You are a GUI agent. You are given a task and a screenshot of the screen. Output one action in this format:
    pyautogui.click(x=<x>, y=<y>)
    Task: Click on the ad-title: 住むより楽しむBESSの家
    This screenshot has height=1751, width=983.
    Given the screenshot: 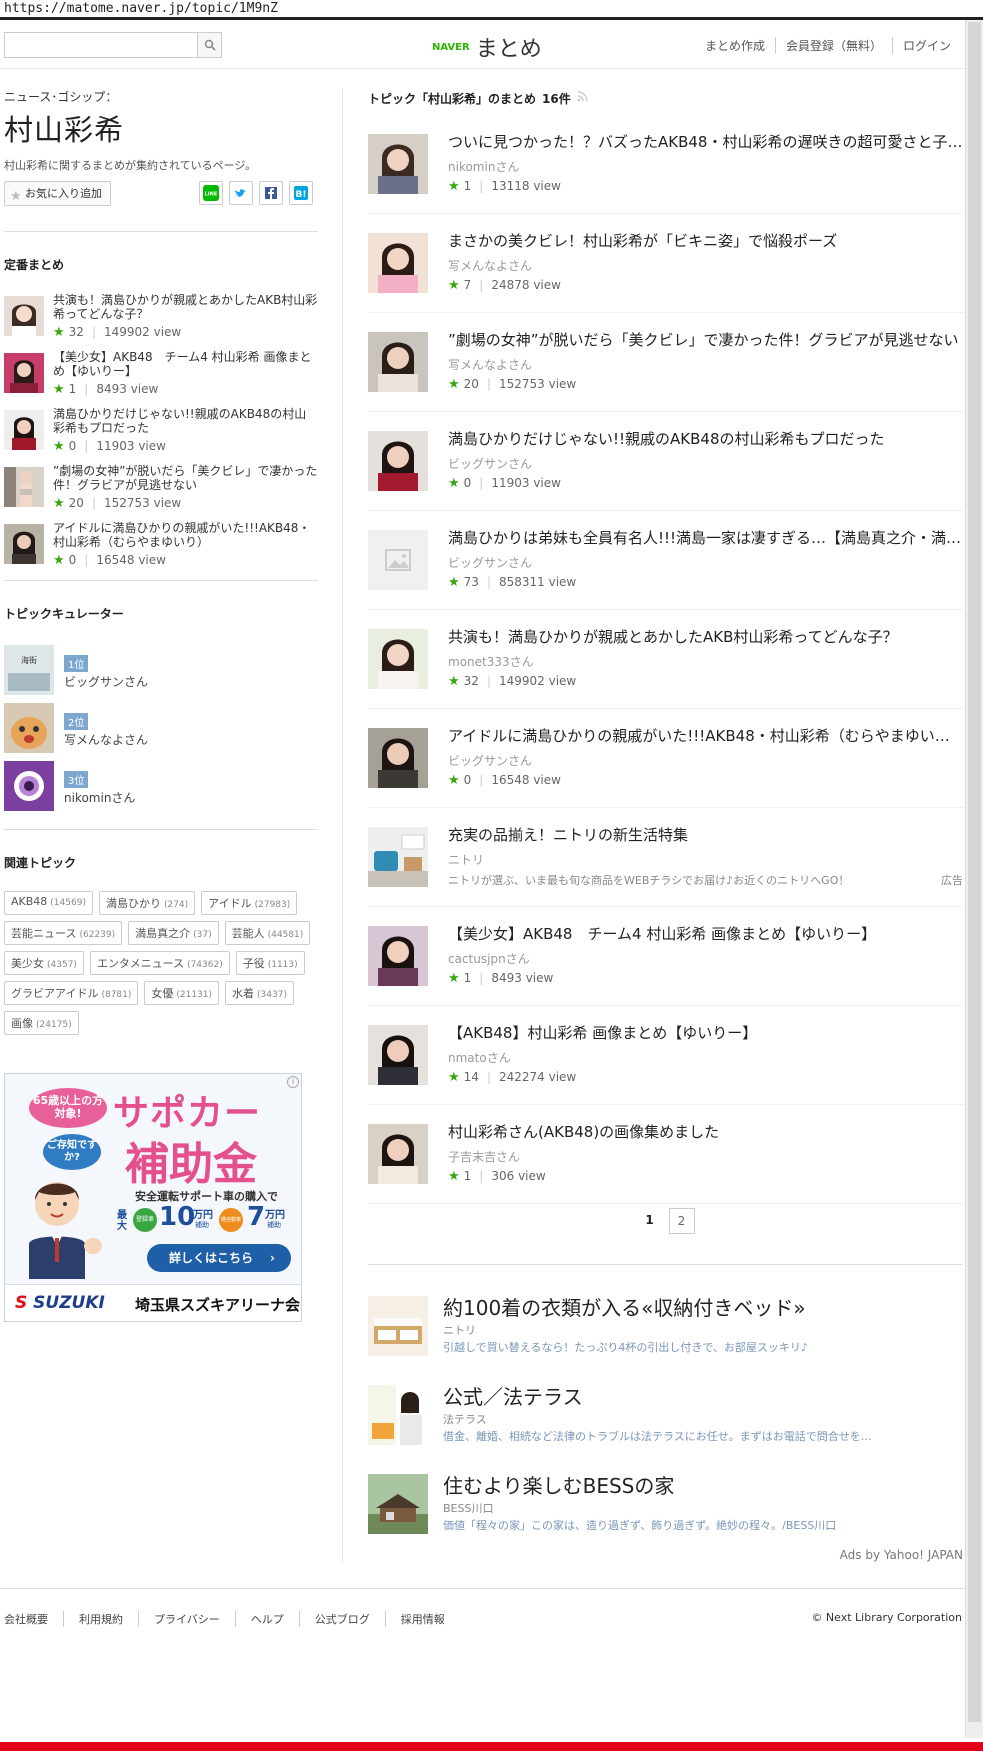 What is the action you would take?
    pyautogui.click(x=558, y=1484)
    